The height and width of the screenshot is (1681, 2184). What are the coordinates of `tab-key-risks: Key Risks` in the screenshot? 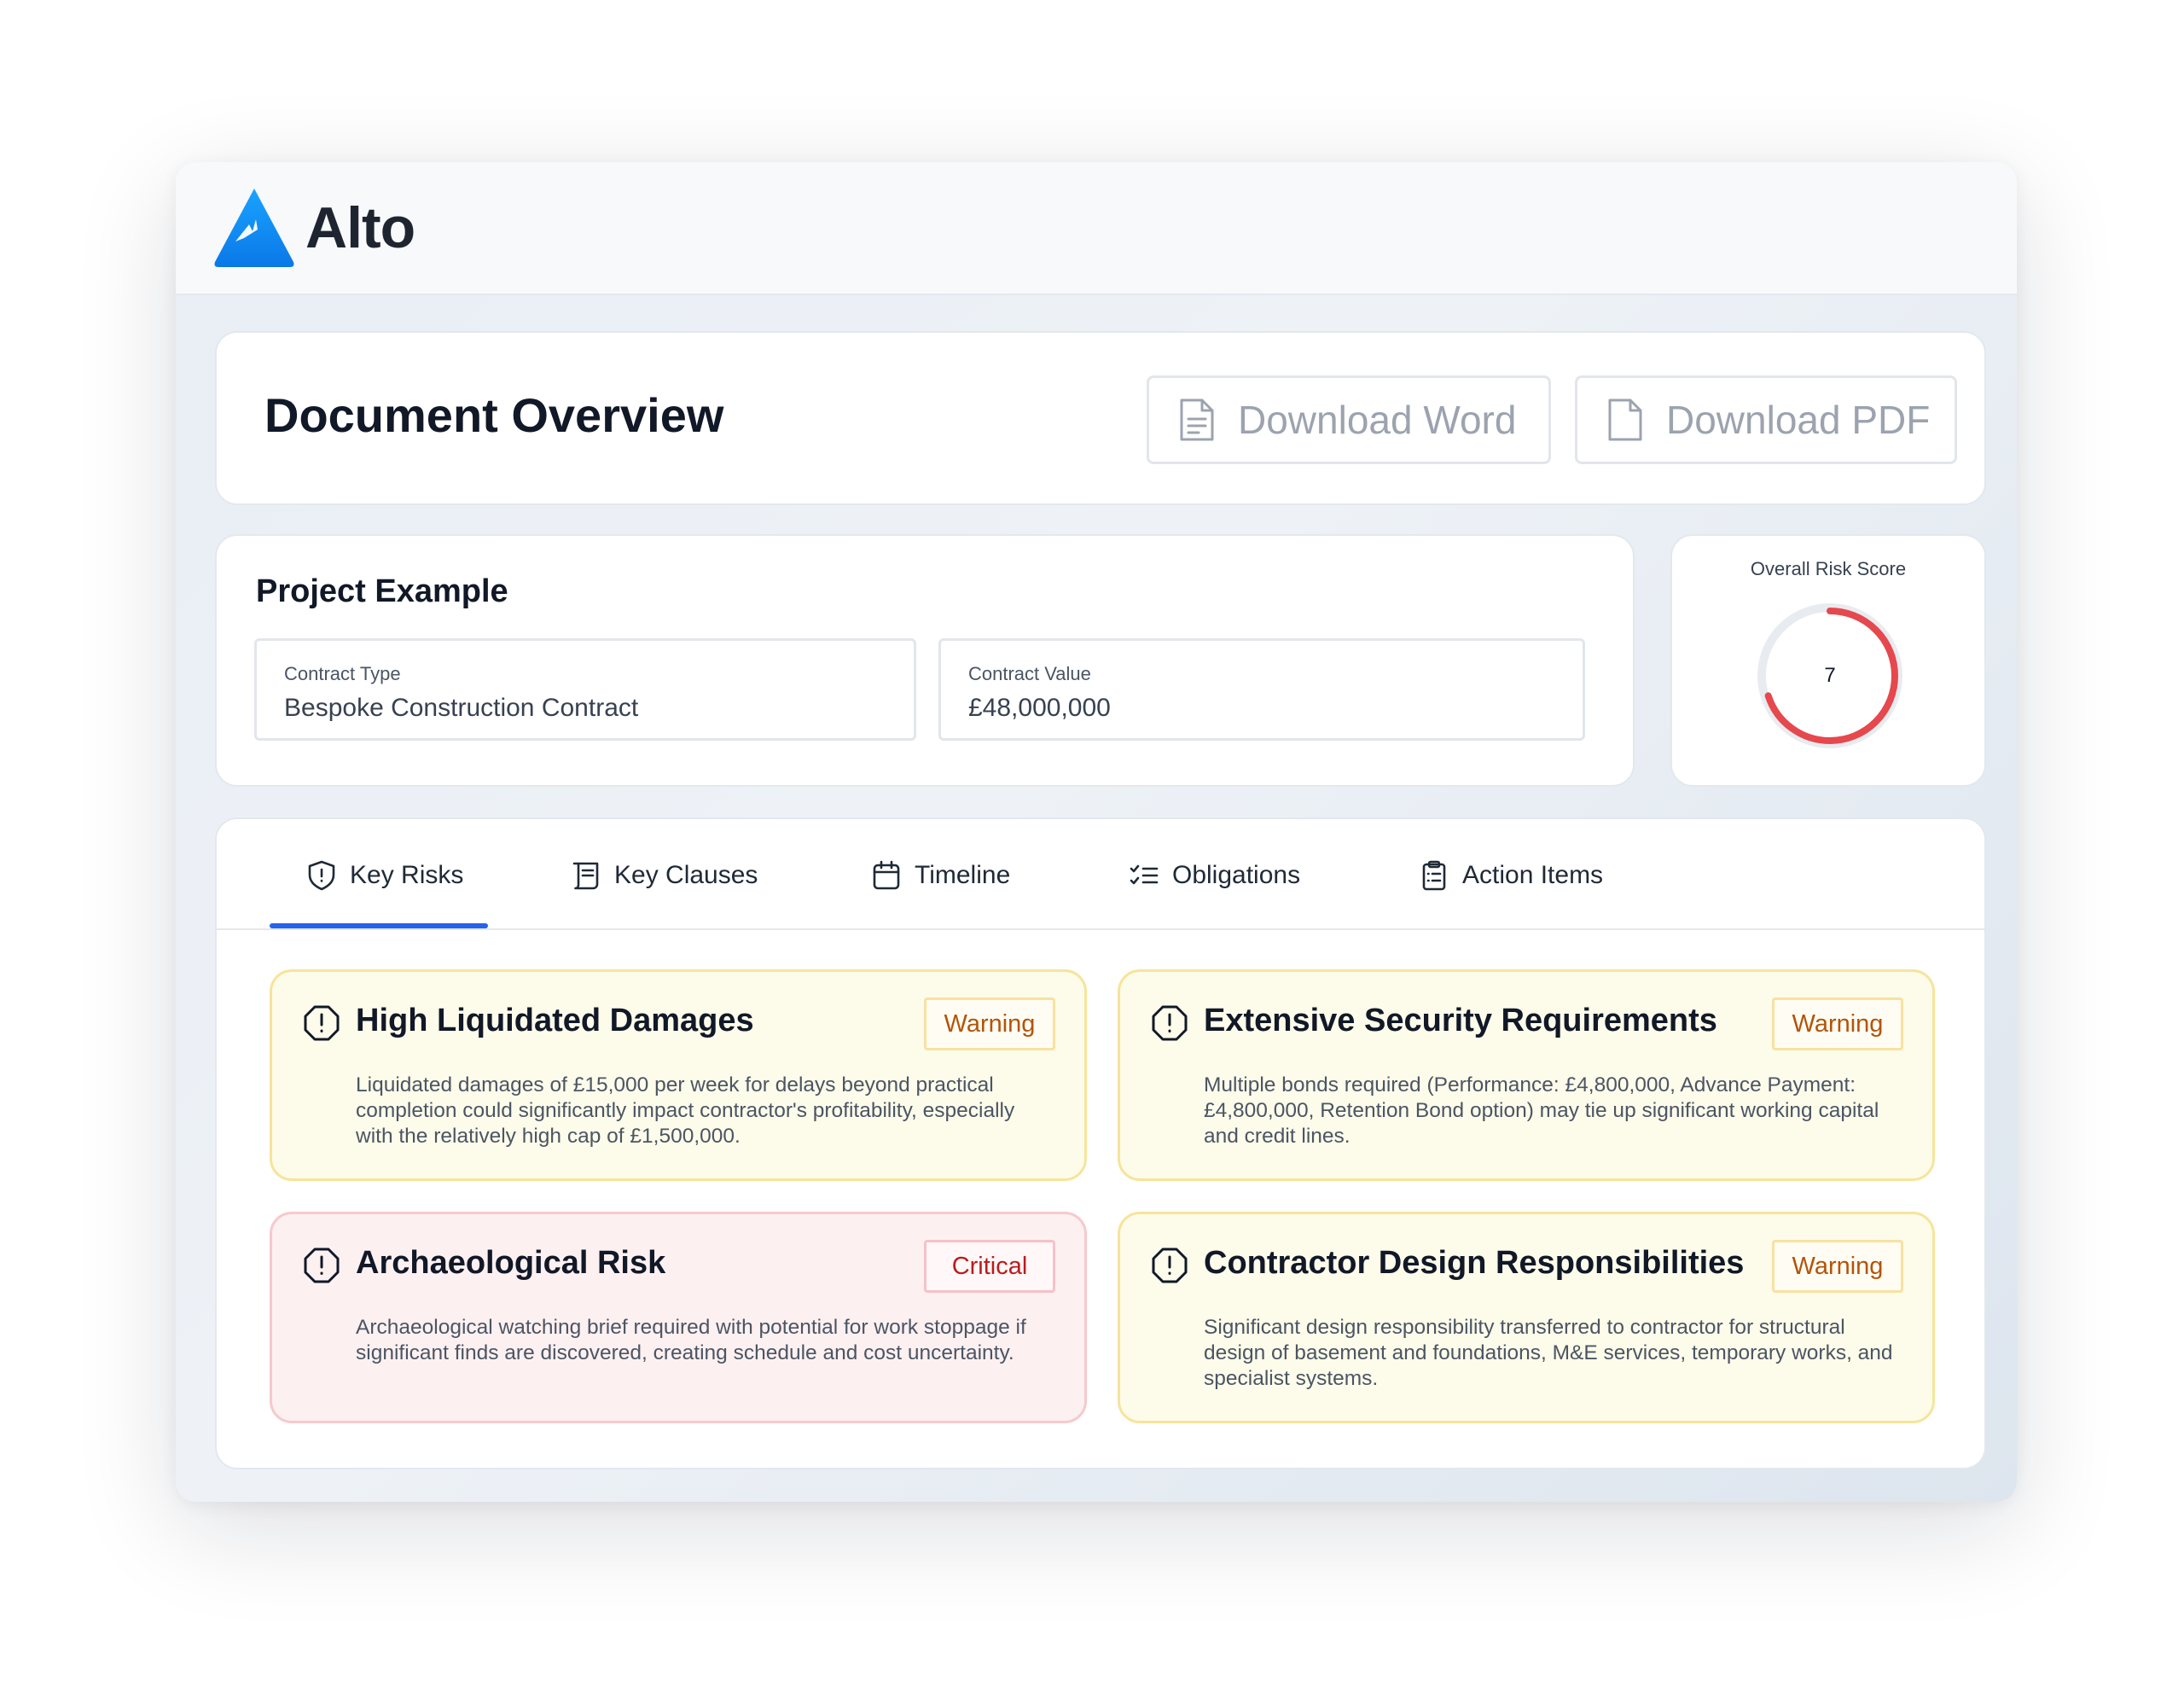 It's located at (385, 875).